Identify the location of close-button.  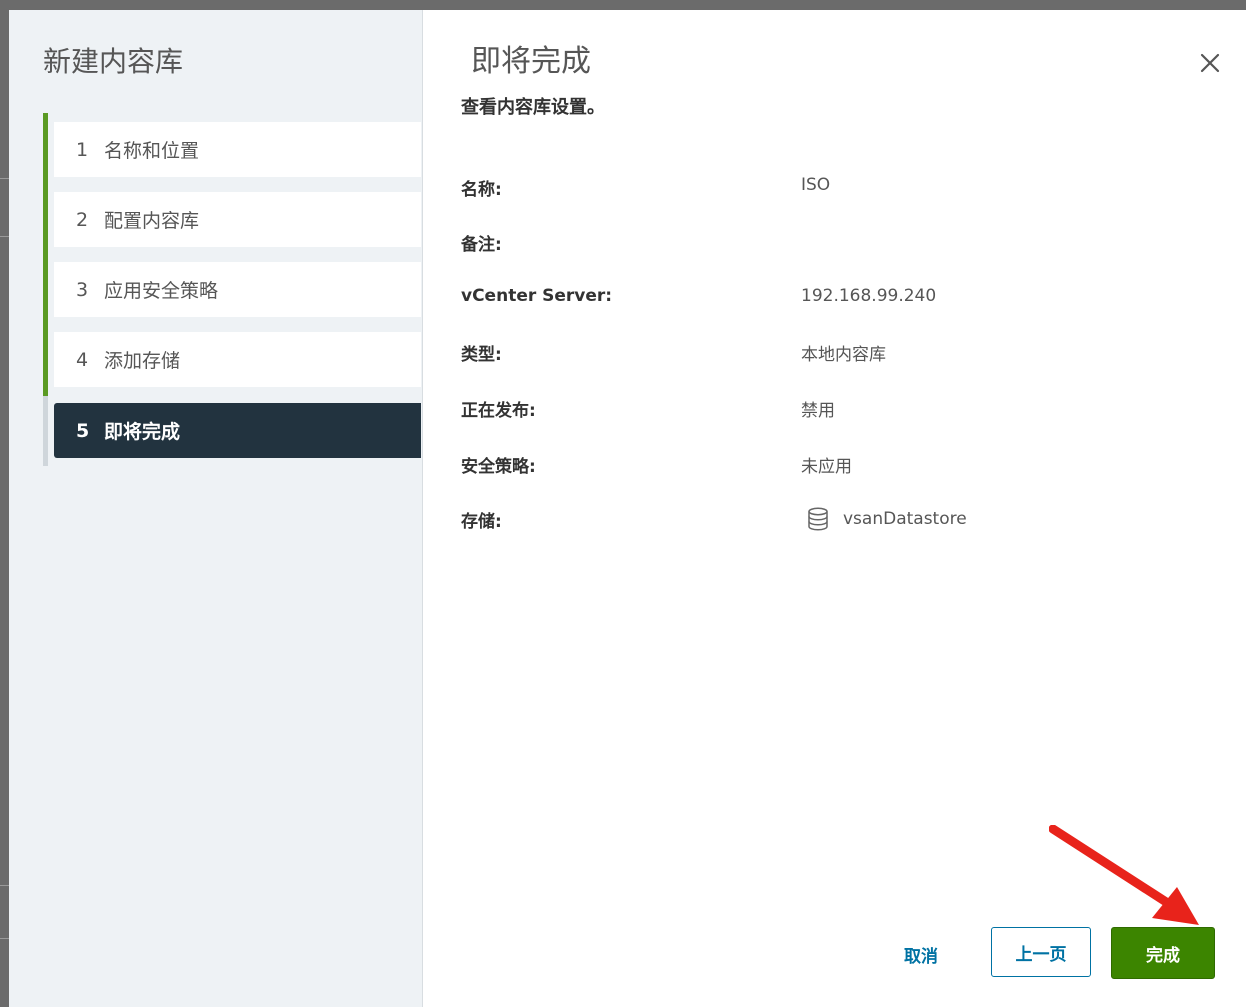
(1210, 63).